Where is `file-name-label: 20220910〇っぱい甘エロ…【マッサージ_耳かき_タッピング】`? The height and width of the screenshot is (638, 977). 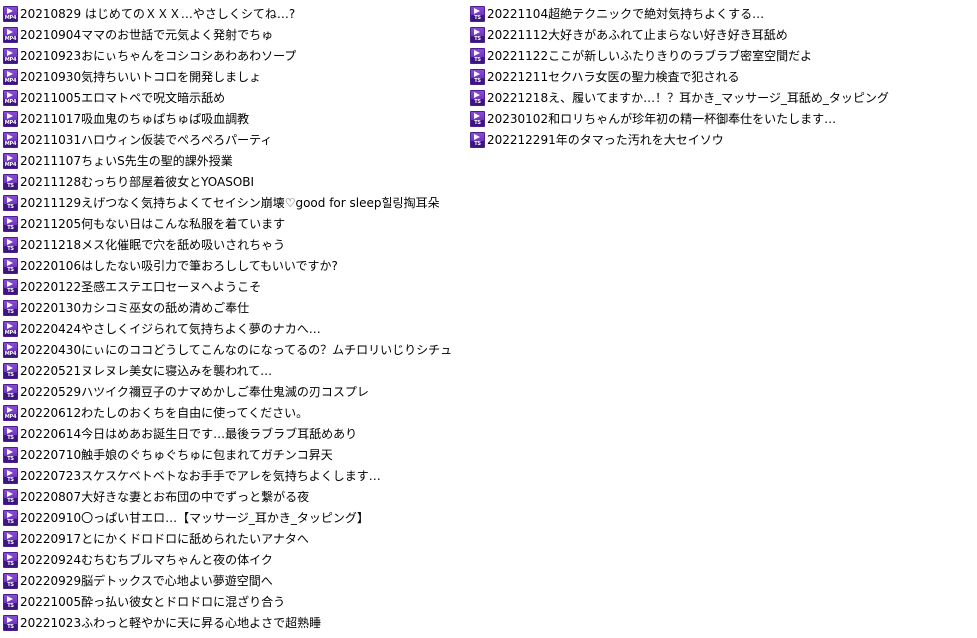 file-name-label: 20220910〇っぱい甘エロ…【マッサージ_耳かき_タッピング】 is located at coordinates (194, 517).